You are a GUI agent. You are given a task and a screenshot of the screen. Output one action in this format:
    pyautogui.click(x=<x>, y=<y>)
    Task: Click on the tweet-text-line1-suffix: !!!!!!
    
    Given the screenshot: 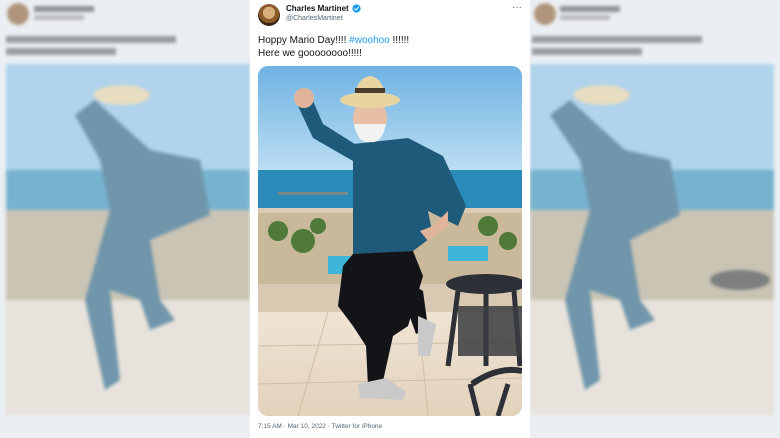 What is the action you would take?
    pyautogui.click(x=399, y=40)
    